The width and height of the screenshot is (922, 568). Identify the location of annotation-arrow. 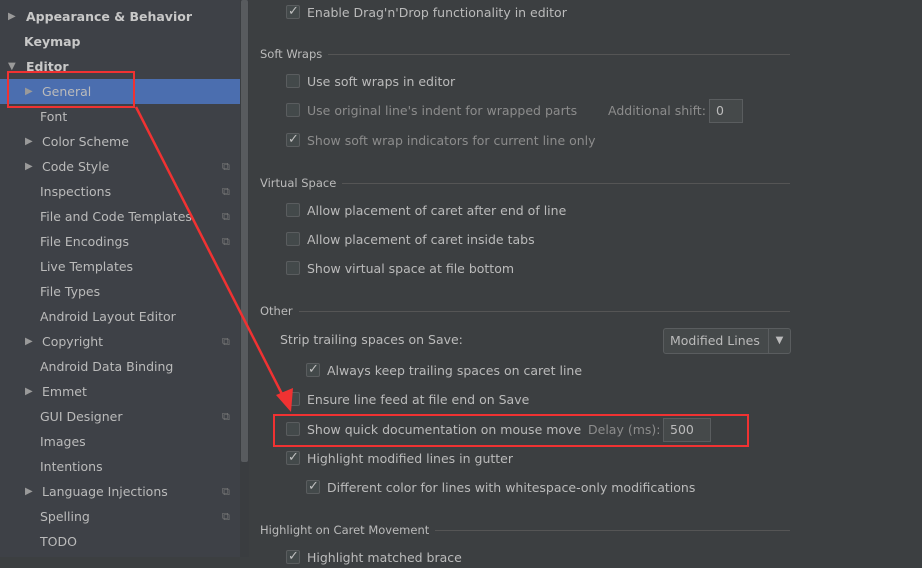
(213, 259).